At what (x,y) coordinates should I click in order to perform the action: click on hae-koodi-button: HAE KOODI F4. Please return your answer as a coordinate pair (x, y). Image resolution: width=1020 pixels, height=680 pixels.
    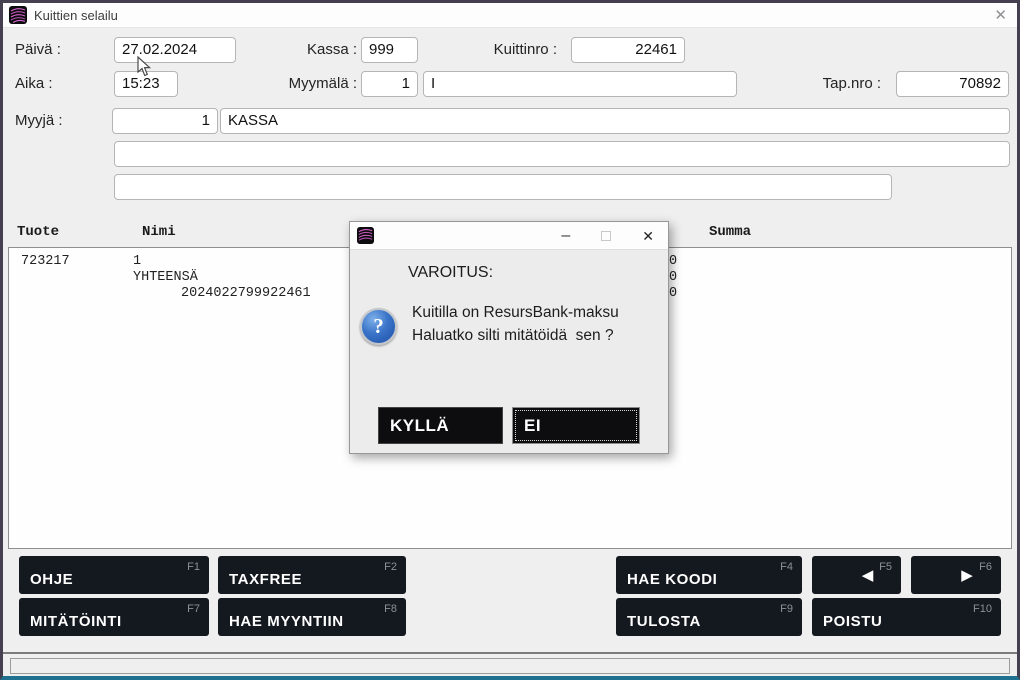
    Looking at the image, I should click on (709, 575).